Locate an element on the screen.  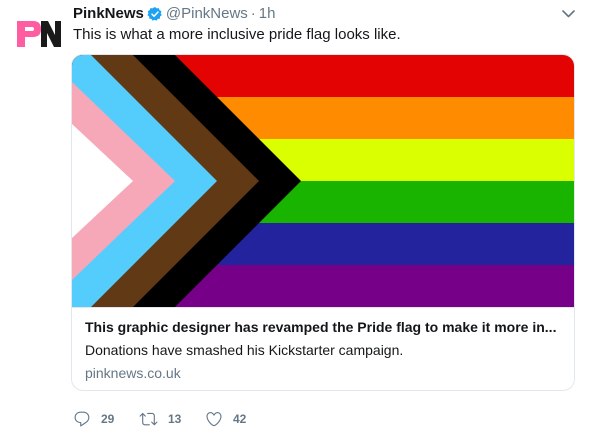
retweet-button: 13 is located at coordinates (172, 419).